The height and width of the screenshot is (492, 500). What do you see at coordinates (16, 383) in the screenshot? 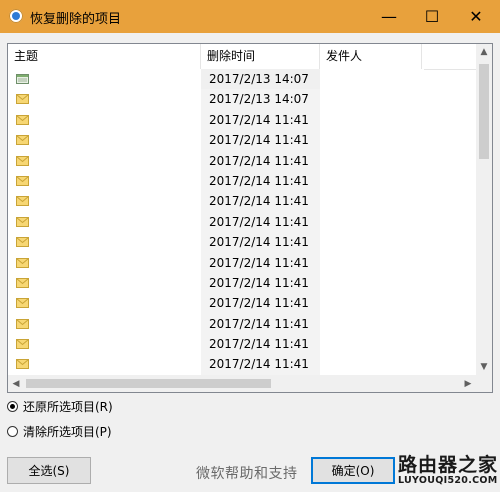
I see `scroll-left-icon: ◀` at bounding box center [16, 383].